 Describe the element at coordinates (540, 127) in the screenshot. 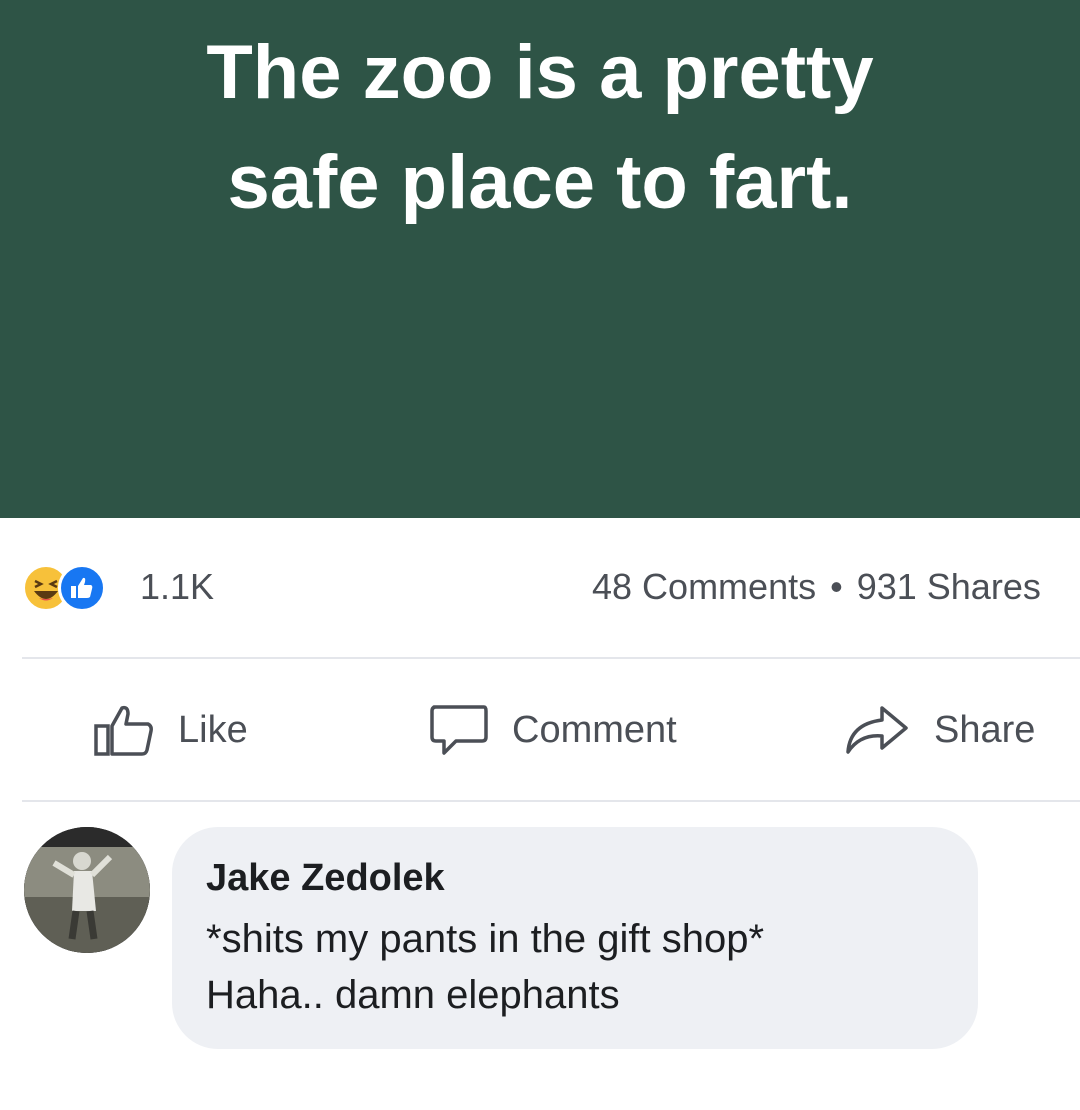

I see `post-text: The zoo is a pretty safe place to fart.` at that location.